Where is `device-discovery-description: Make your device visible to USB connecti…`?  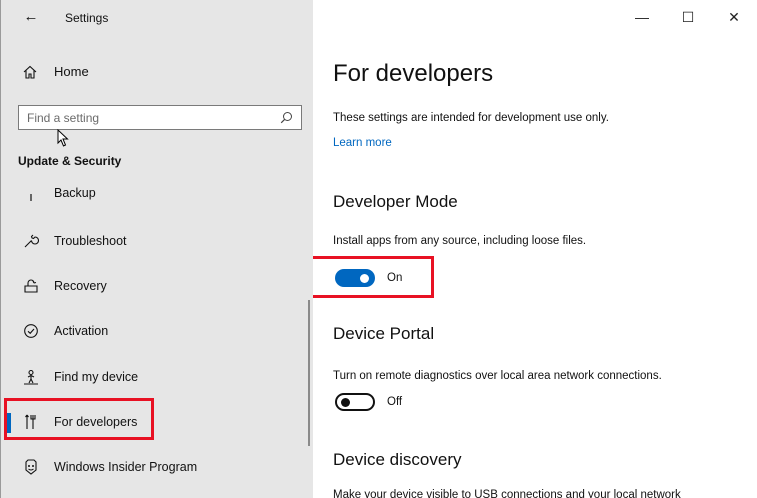
device-discovery-description: Make your device visible to USB connecti… is located at coordinates (507, 493).